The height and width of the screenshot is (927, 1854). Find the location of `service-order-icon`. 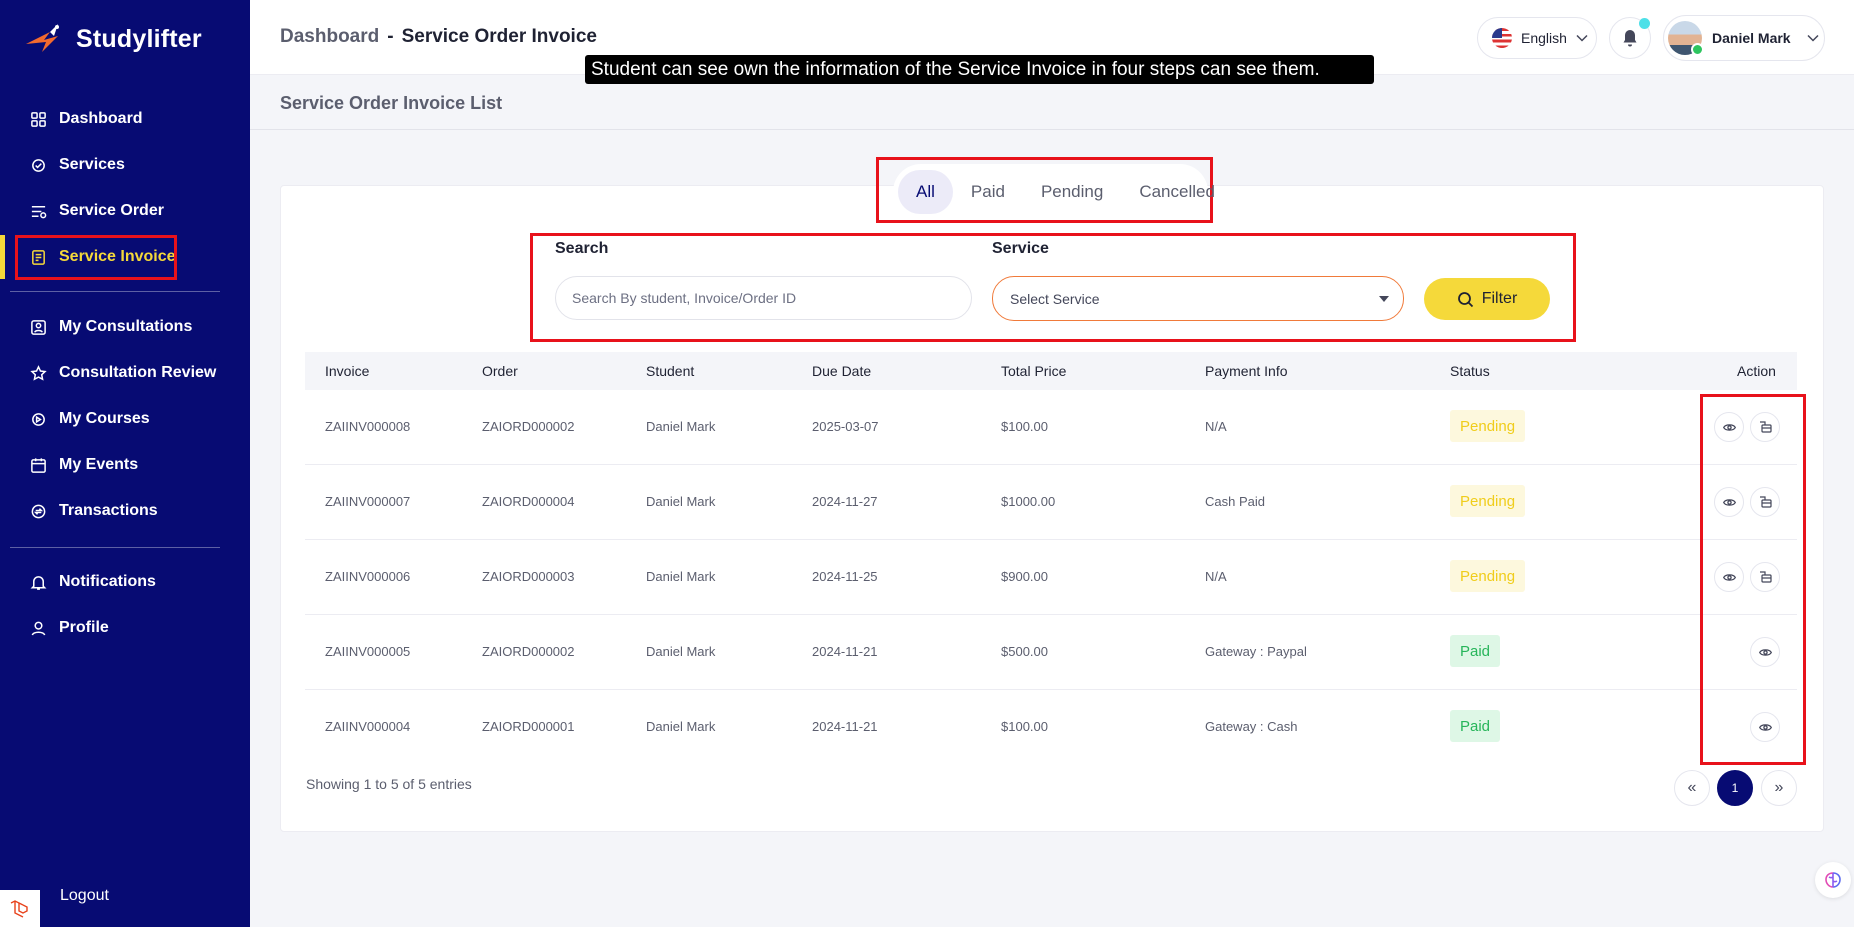

service-order-icon is located at coordinates (39, 211).